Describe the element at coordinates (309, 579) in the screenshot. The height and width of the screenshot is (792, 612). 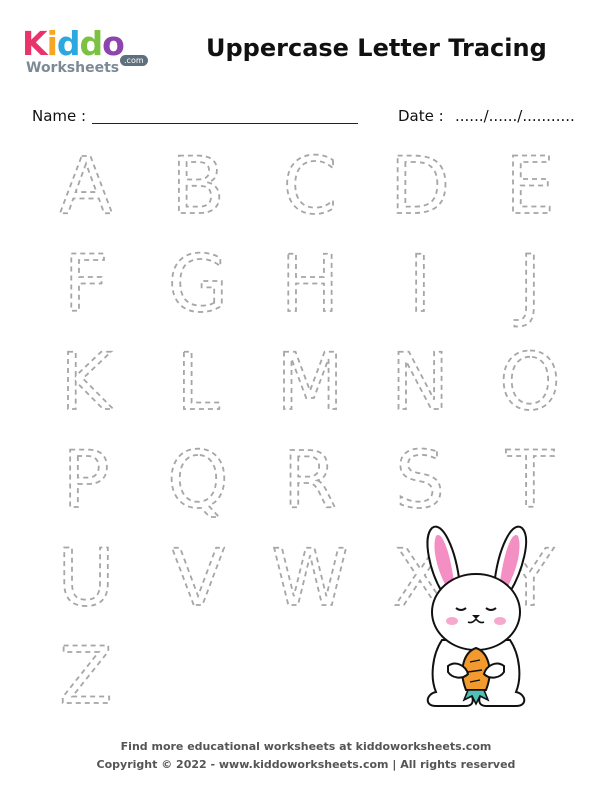
I see `trace-letter: W` at that location.